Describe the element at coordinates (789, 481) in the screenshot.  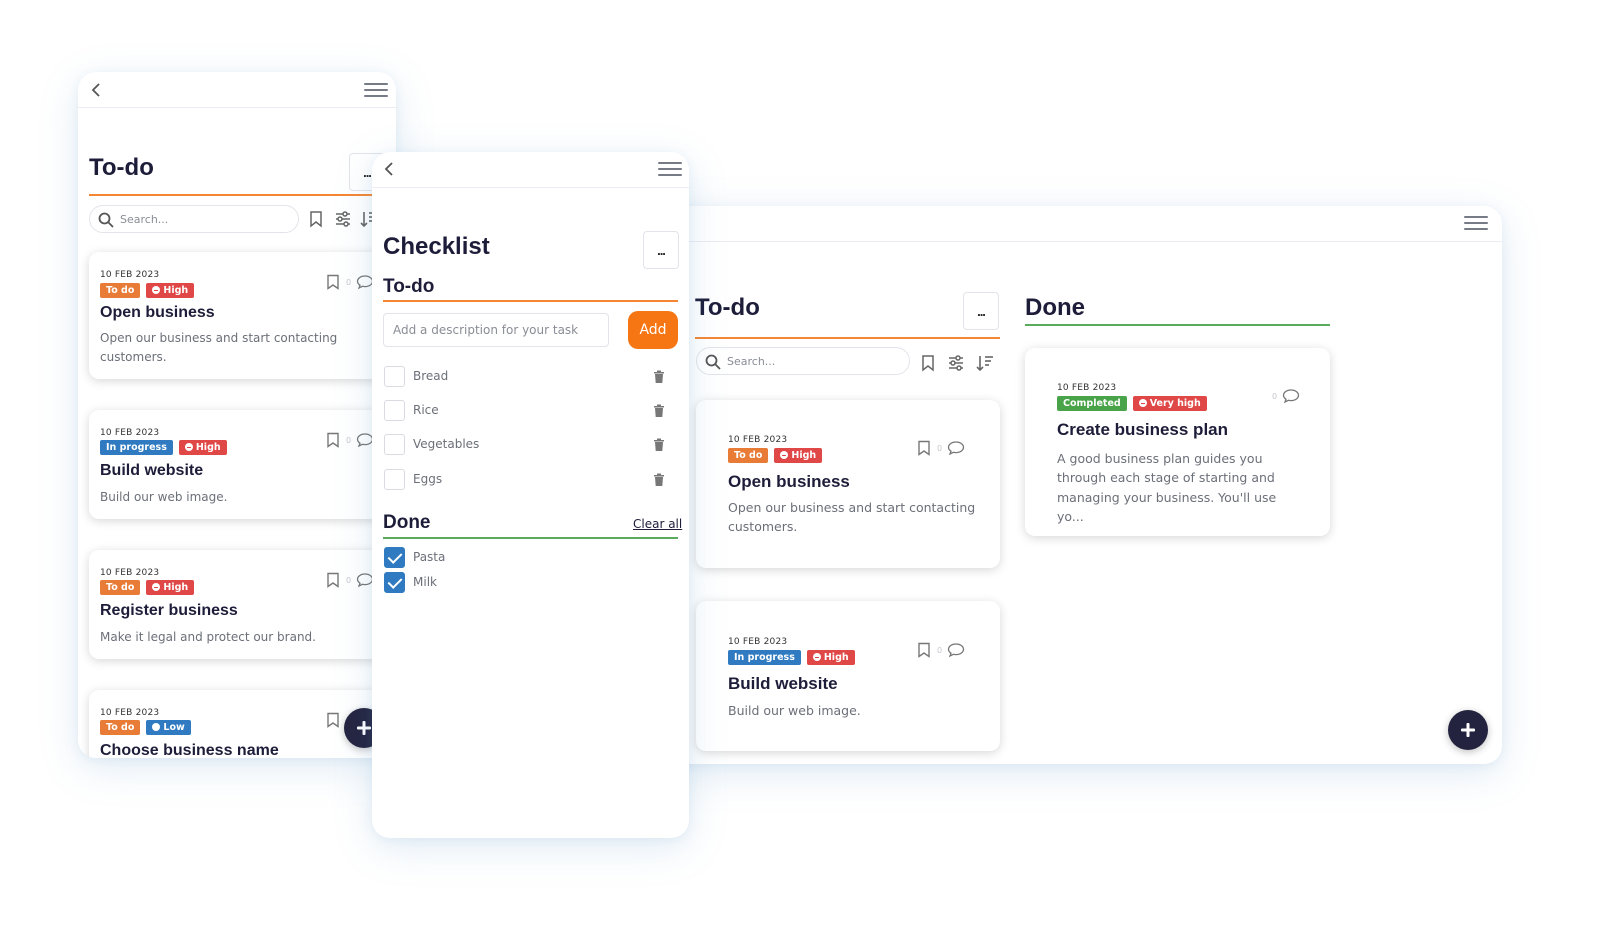
I see `task-title: Open business` at that location.